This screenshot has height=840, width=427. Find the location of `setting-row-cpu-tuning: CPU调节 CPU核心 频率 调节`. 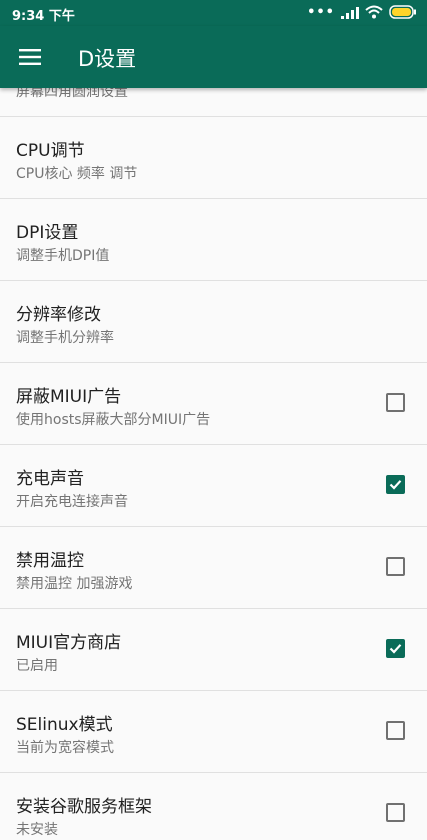

setting-row-cpu-tuning: CPU调节 CPU核心 频率 调节 is located at coordinates (213, 158).